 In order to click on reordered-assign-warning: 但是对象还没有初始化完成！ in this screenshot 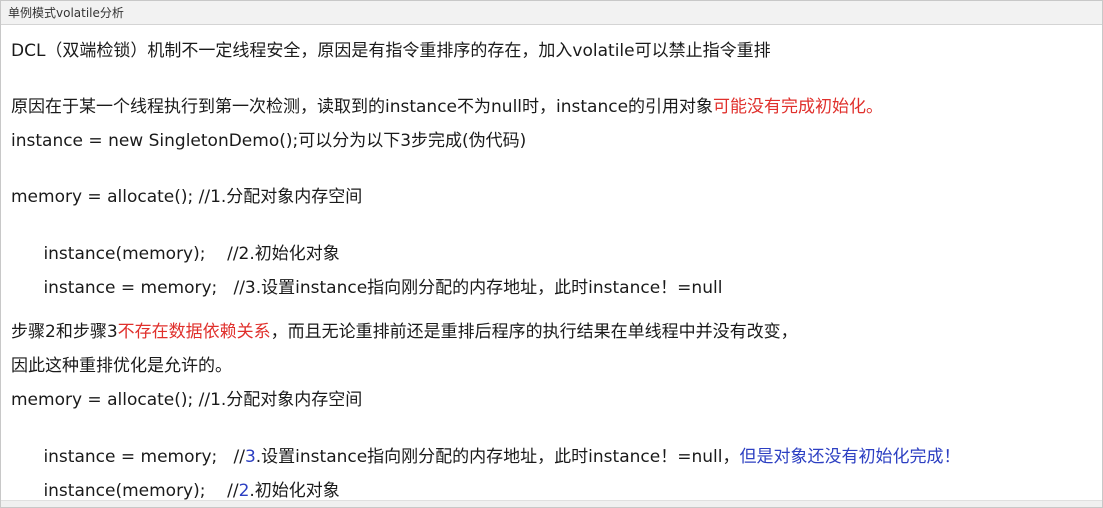, I will do `click(850, 457)`.